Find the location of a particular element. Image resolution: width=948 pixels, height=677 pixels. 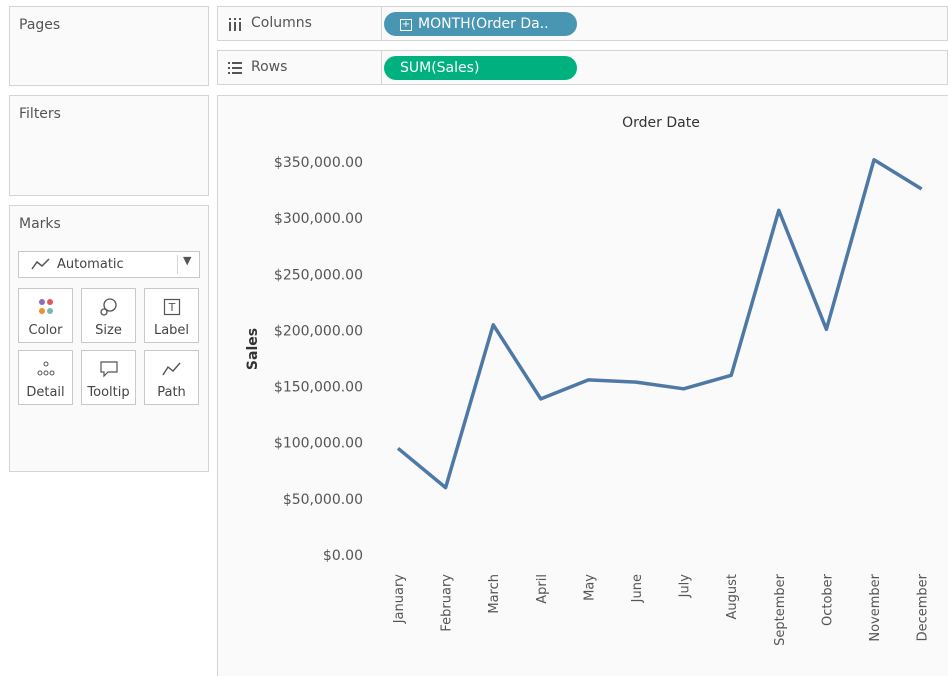

path-icon is located at coordinates (171, 369).